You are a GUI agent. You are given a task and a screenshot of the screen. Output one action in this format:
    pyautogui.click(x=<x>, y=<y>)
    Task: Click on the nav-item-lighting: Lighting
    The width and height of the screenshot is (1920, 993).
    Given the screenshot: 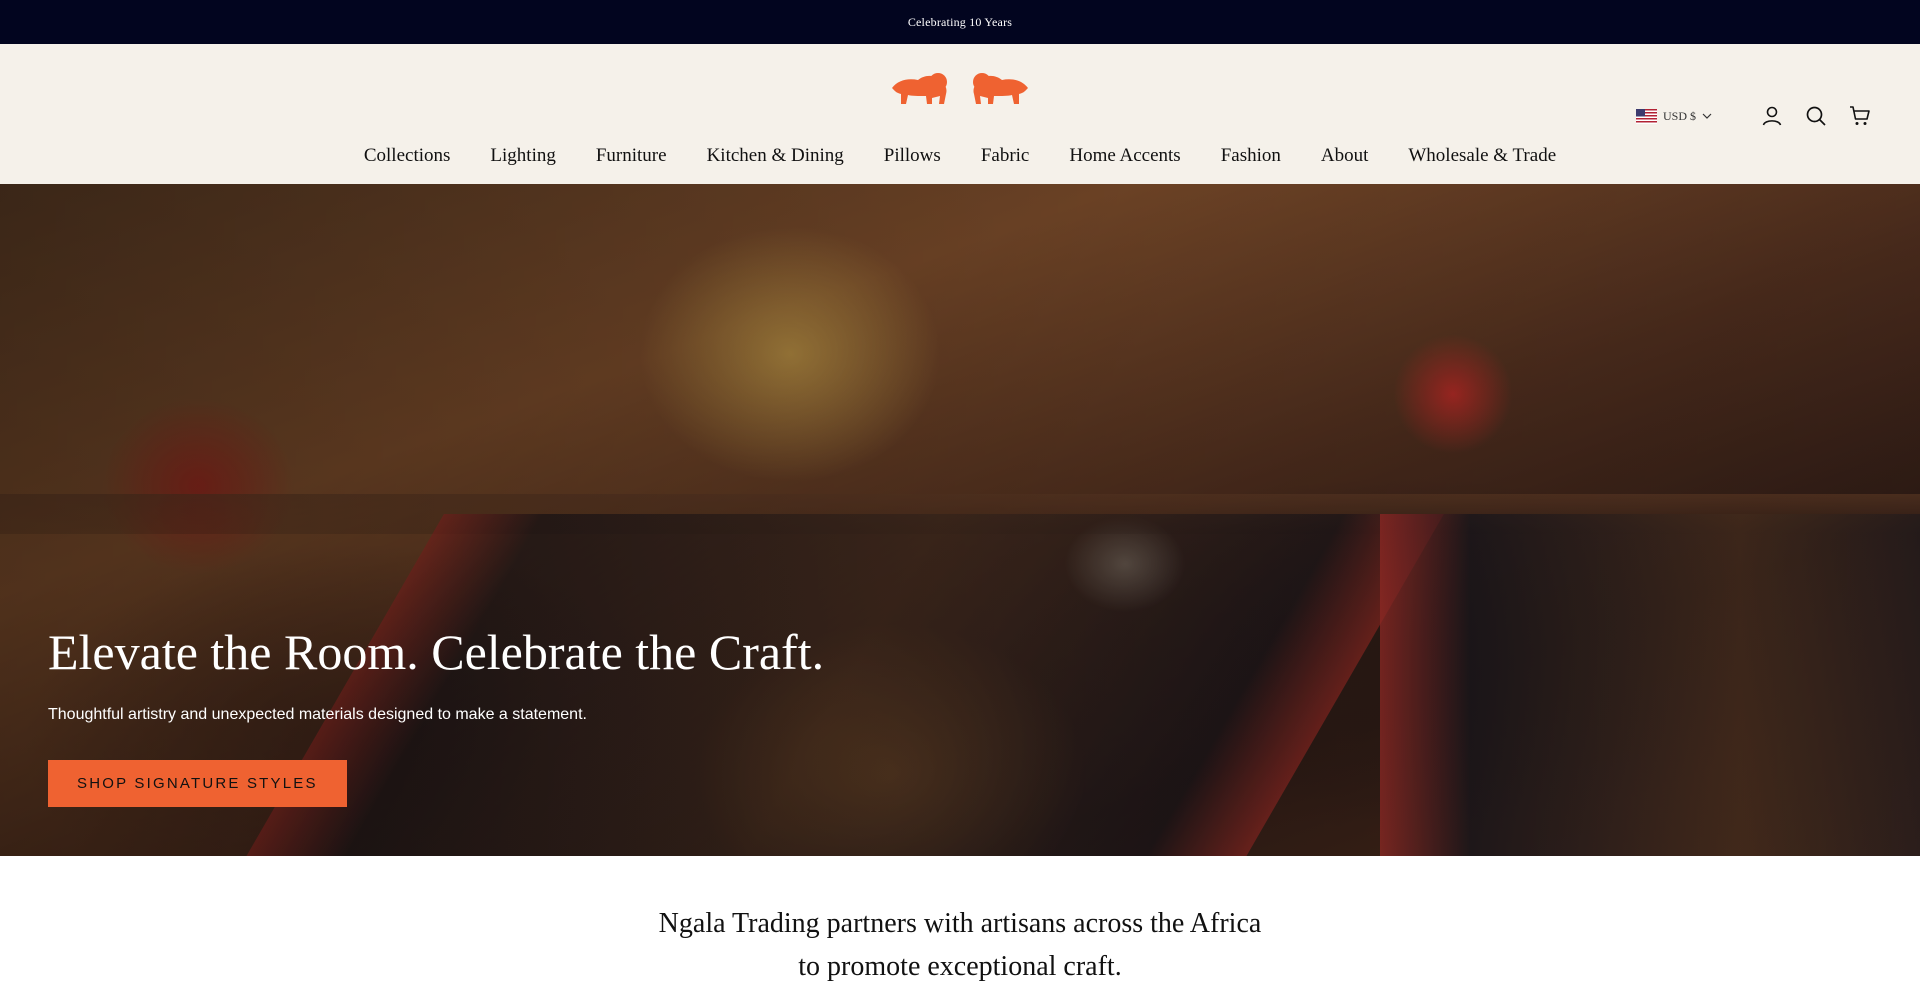 What is the action you would take?
    pyautogui.click(x=522, y=156)
    